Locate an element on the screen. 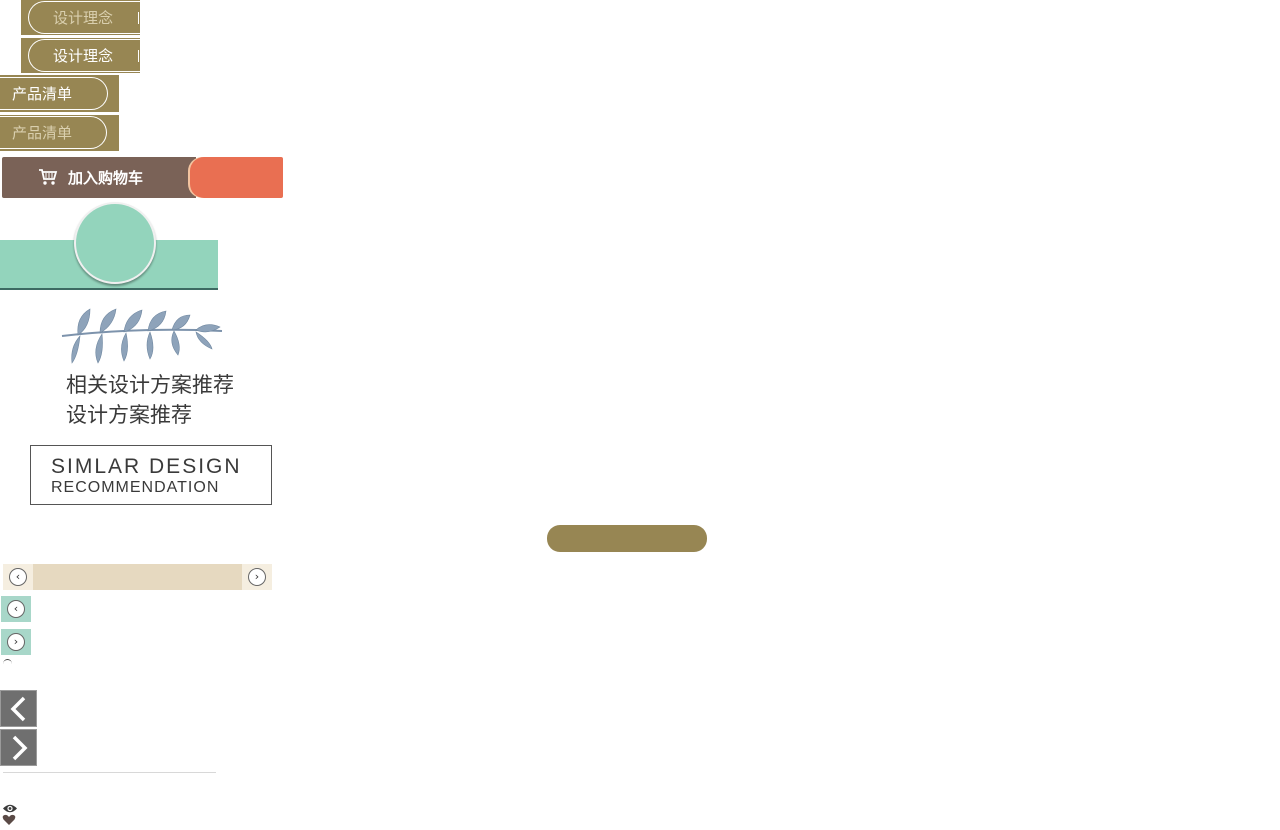  leaf-icon is located at coordinates (142, 338).